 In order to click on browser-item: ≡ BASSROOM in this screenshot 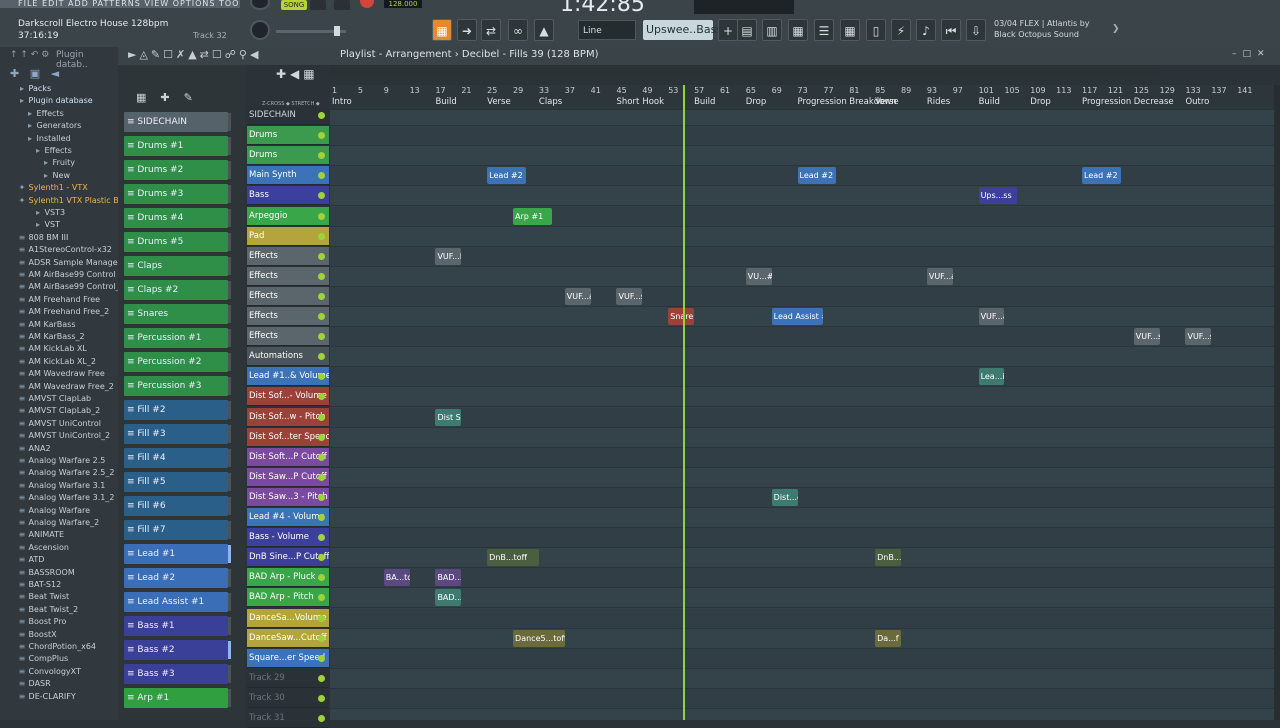, I will do `click(59, 573)`.